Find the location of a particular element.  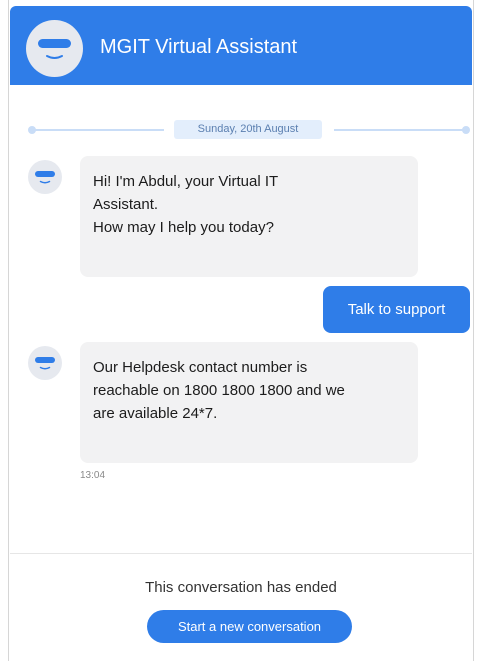

bot-face-icon is located at coordinates (54, 48).